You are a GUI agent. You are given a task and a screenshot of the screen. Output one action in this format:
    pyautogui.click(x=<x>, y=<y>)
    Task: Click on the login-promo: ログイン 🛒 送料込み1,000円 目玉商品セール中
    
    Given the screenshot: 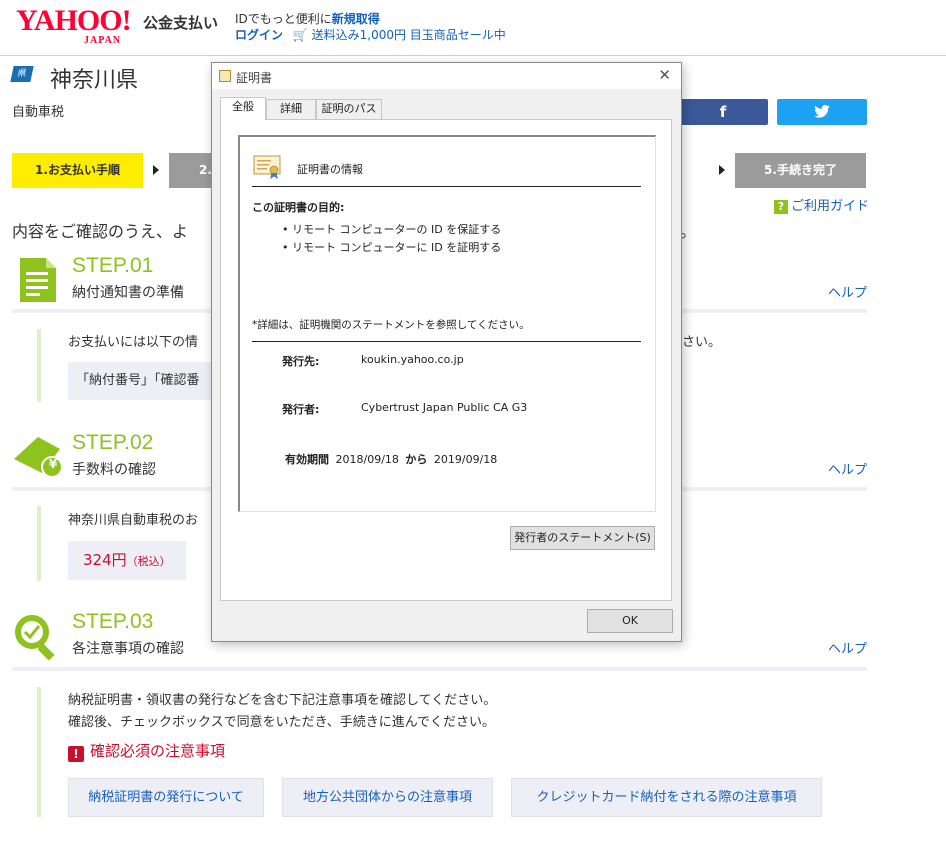 What is the action you would take?
    pyautogui.click(x=370, y=34)
    